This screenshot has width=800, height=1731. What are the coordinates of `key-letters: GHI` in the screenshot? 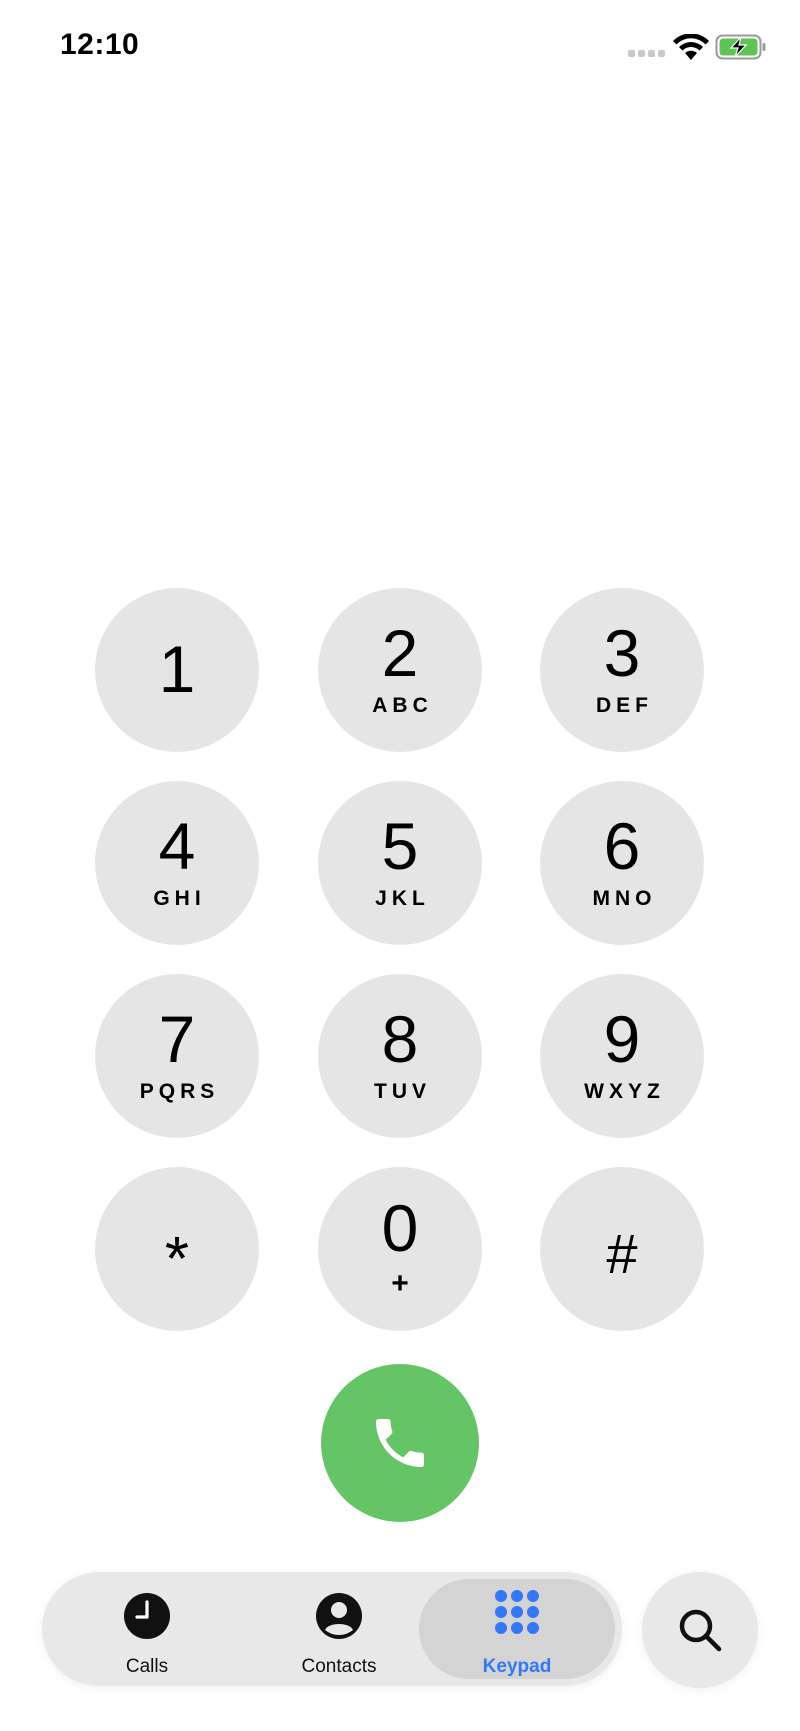 It's located at (179, 898).